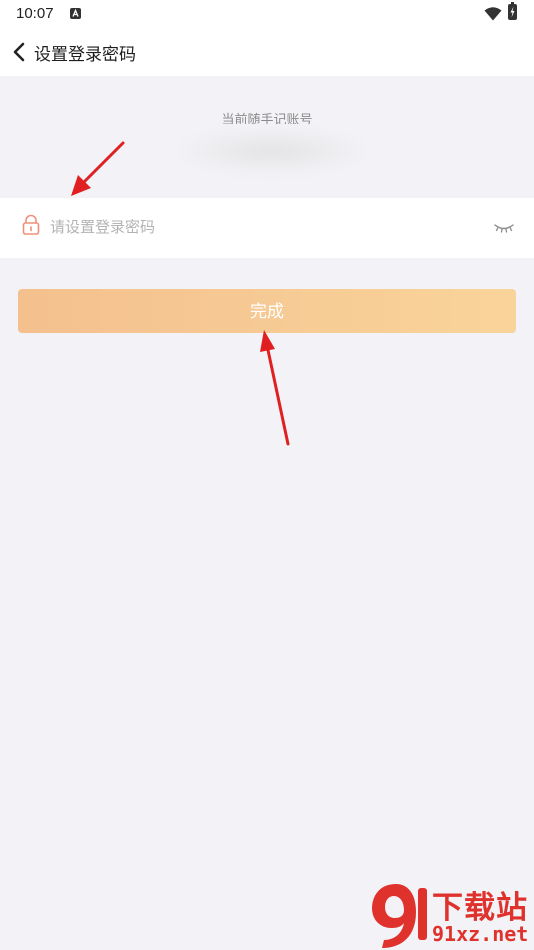  Describe the element at coordinates (35, 13) in the screenshot. I see `status-time: 10:07` at that location.